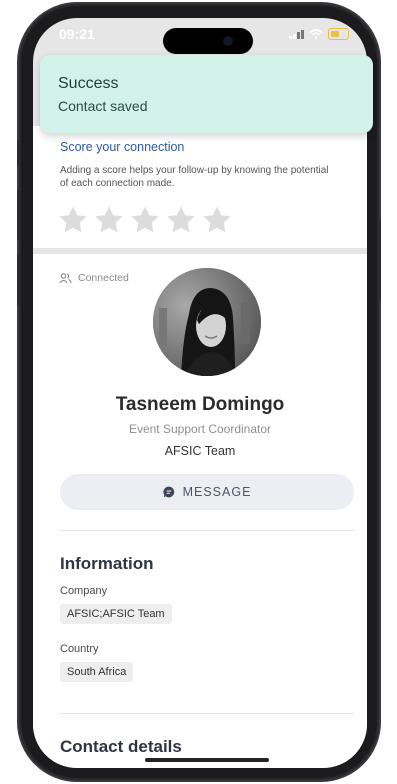 The height and width of the screenshot is (784, 397). What do you see at coordinates (200, 451) in the screenshot?
I see `contact-team: AFSIC Team` at bounding box center [200, 451].